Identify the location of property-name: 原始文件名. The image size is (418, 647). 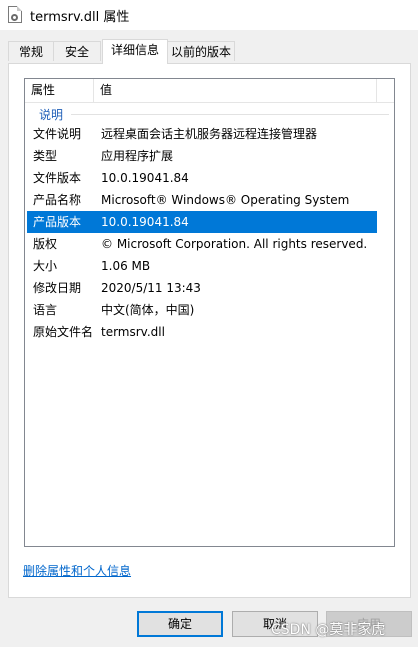
(63, 332).